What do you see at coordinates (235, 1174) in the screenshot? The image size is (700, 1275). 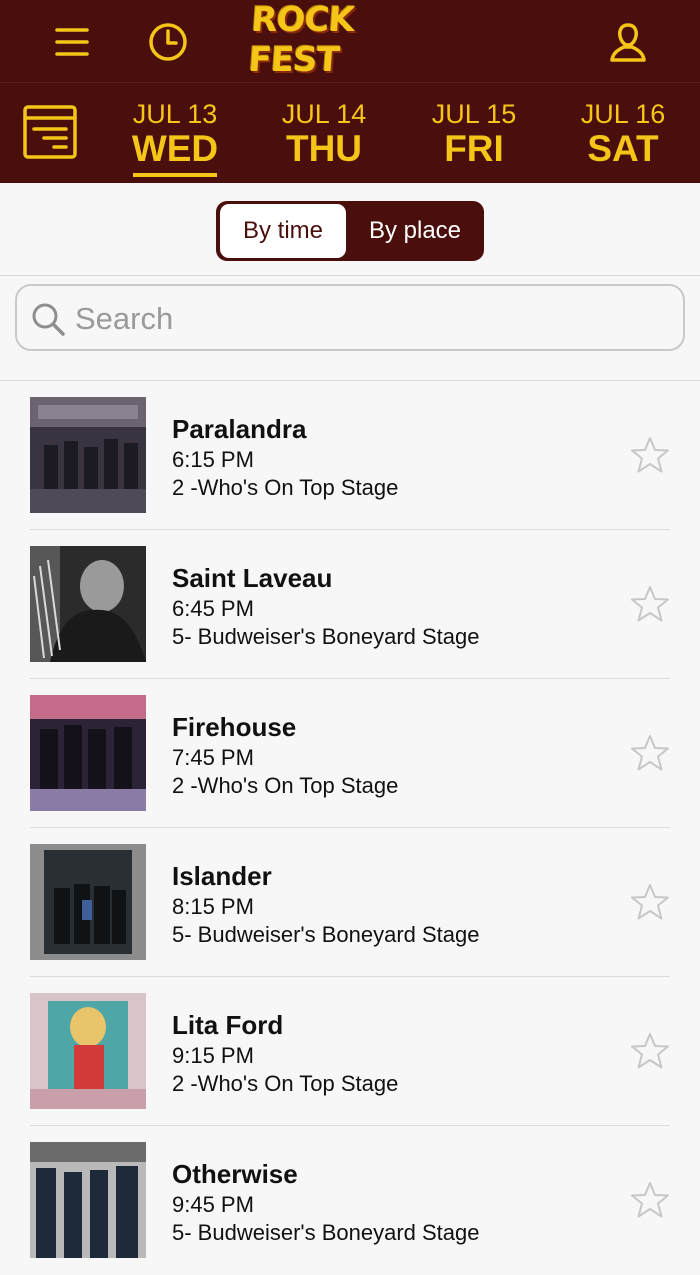 I see `band-name: Otherwise` at bounding box center [235, 1174].